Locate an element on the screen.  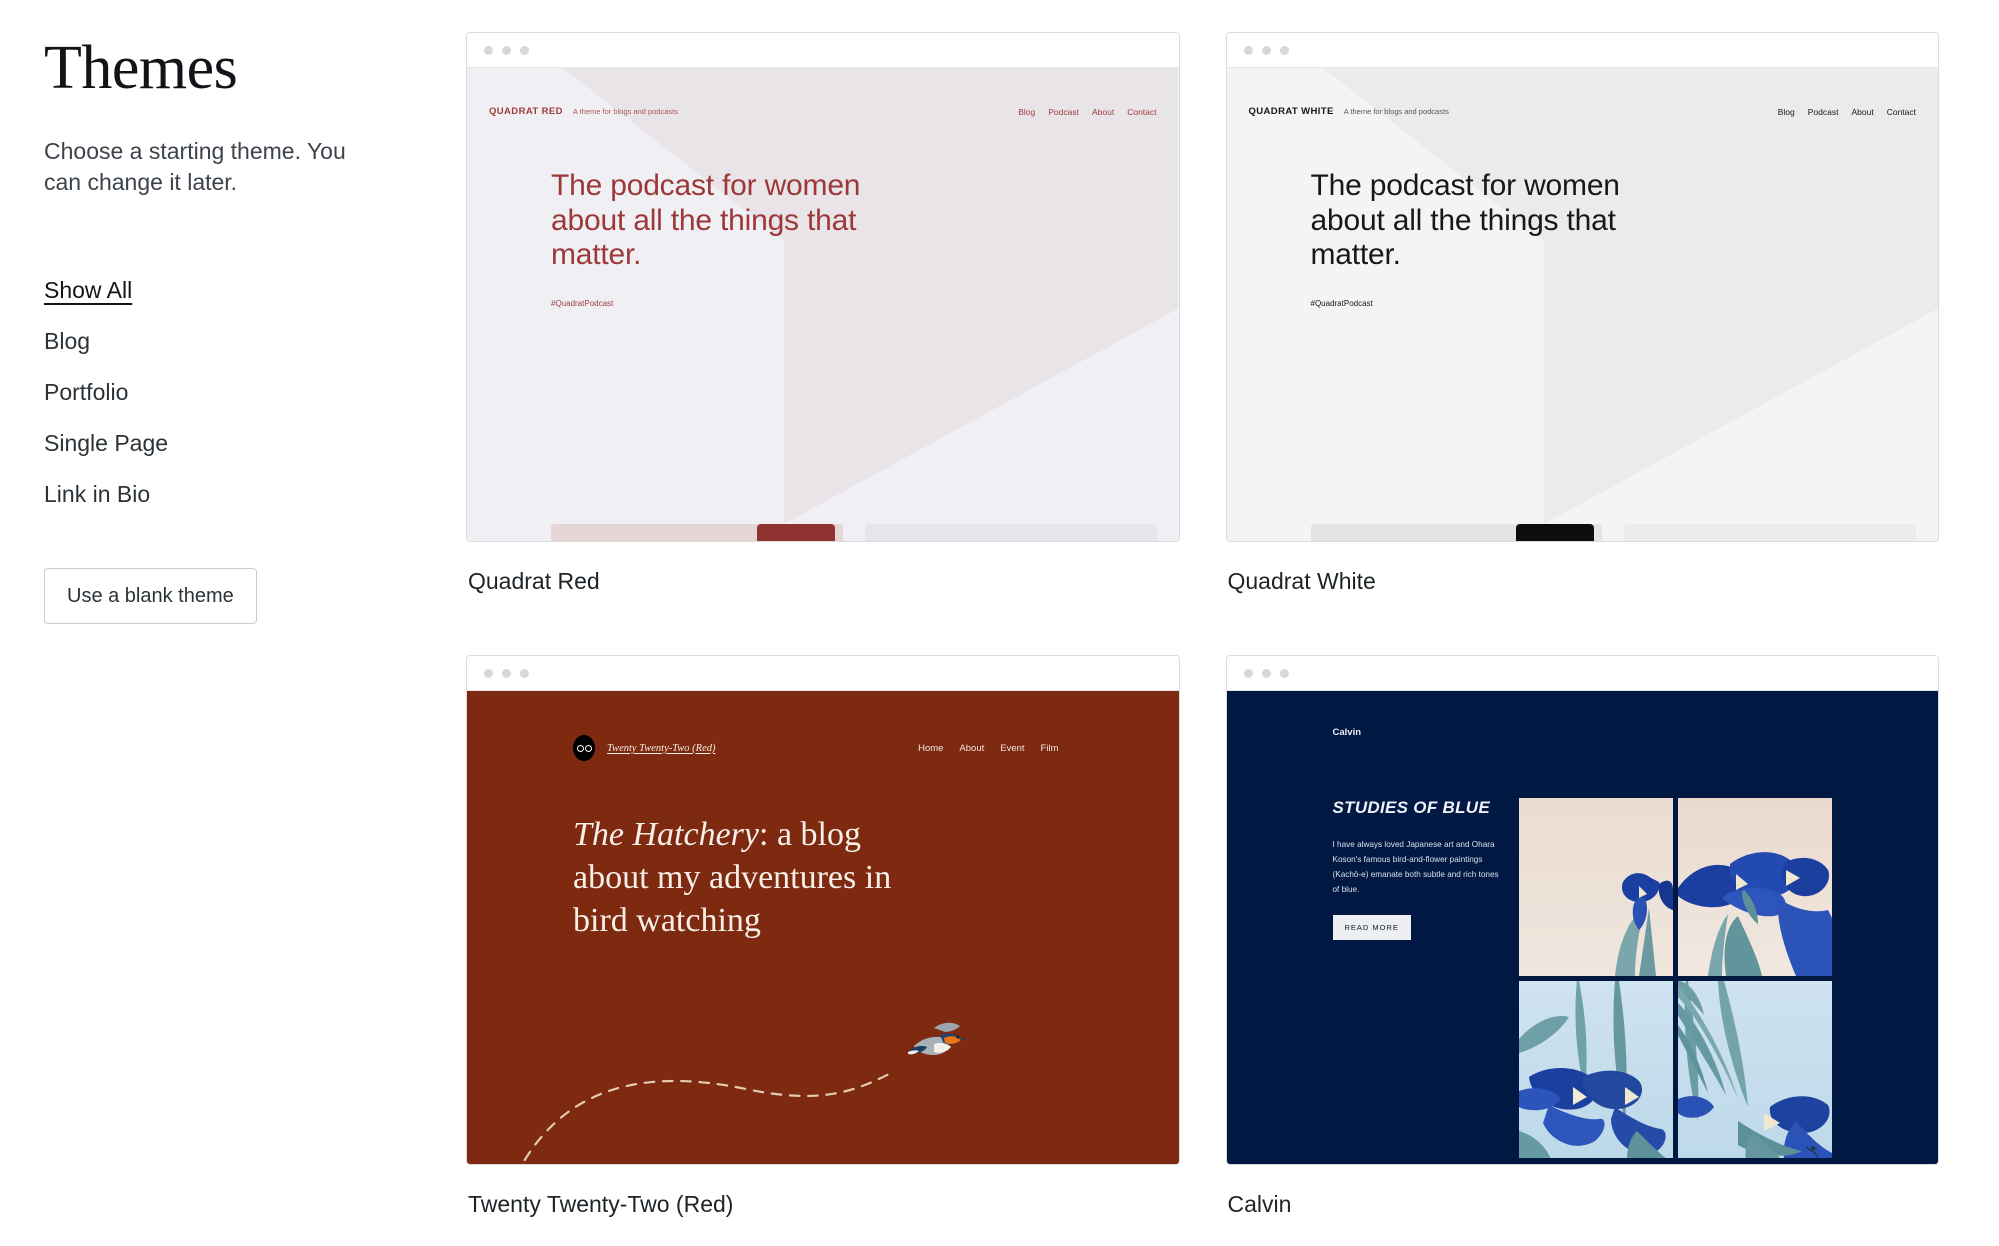
preview-heading-italic: The Hatchery is located at coordinates (666, 834).